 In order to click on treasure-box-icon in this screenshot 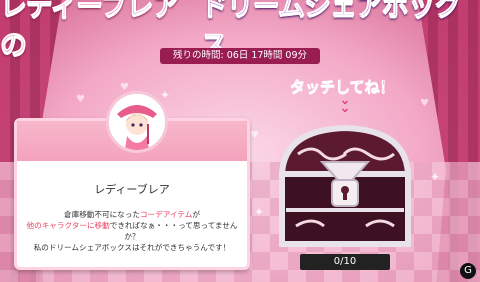, I will do `click(345, 183)`.